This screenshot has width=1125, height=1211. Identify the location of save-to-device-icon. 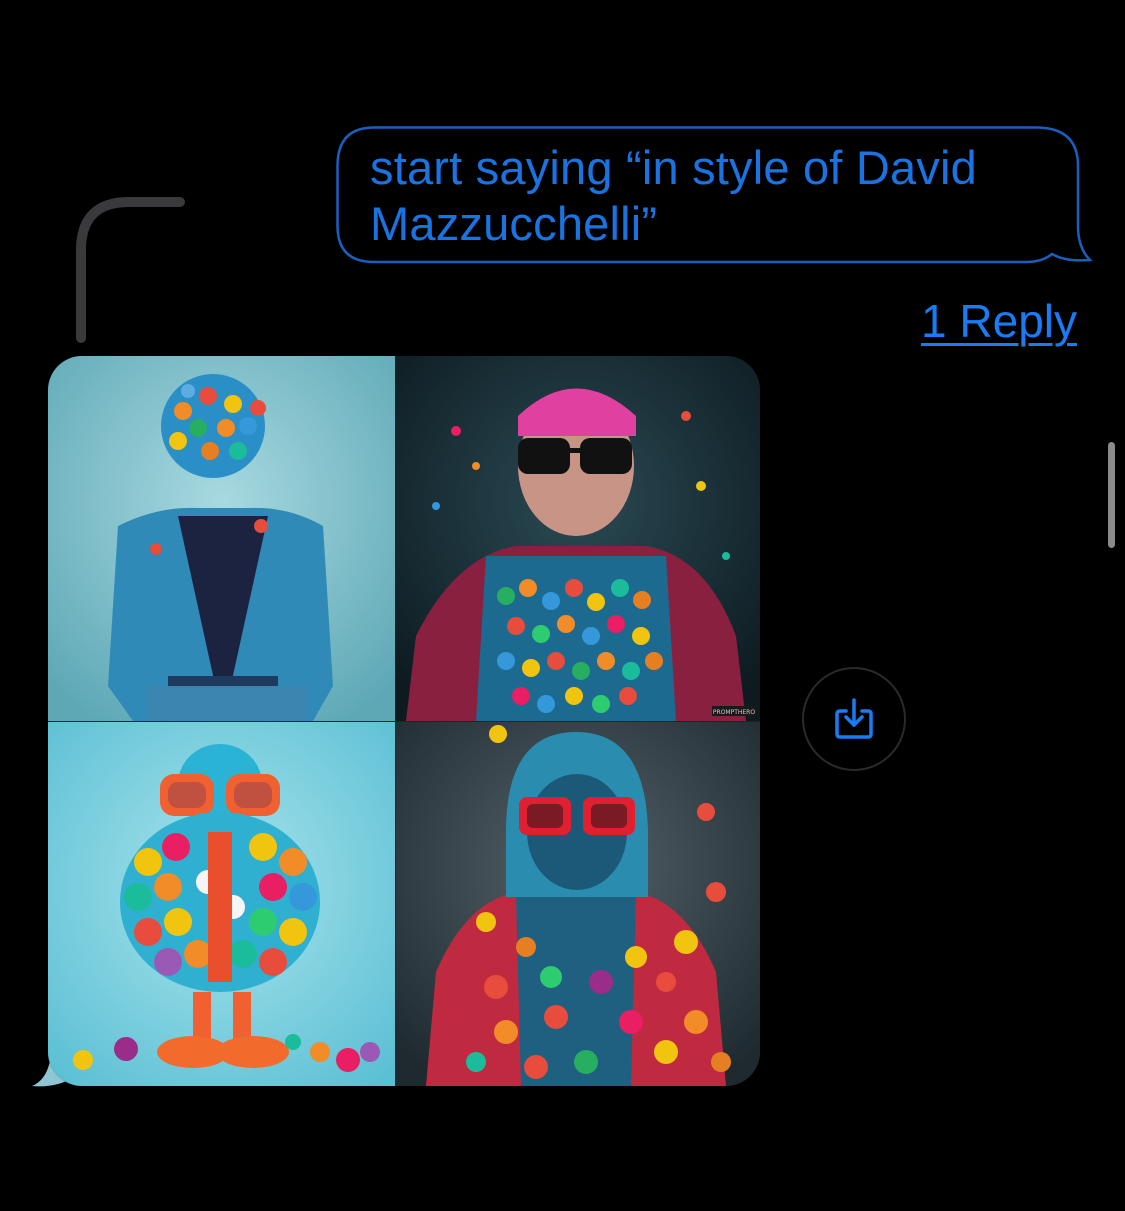
(854, 718).